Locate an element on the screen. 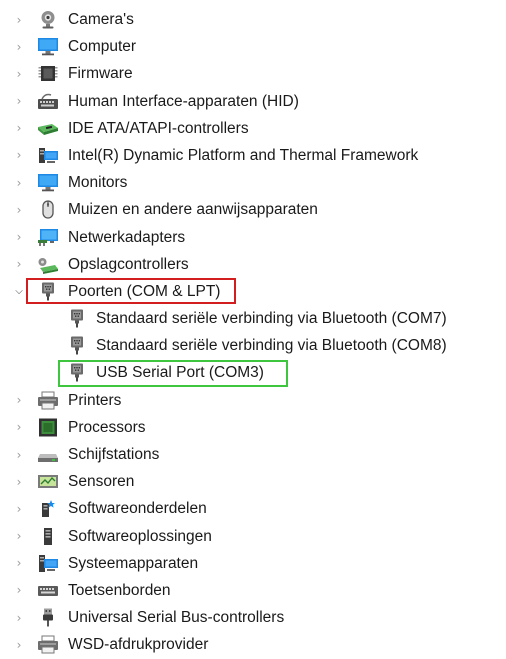  tree-item-sensors: › Sensoren is located at coordinates (253, 481).